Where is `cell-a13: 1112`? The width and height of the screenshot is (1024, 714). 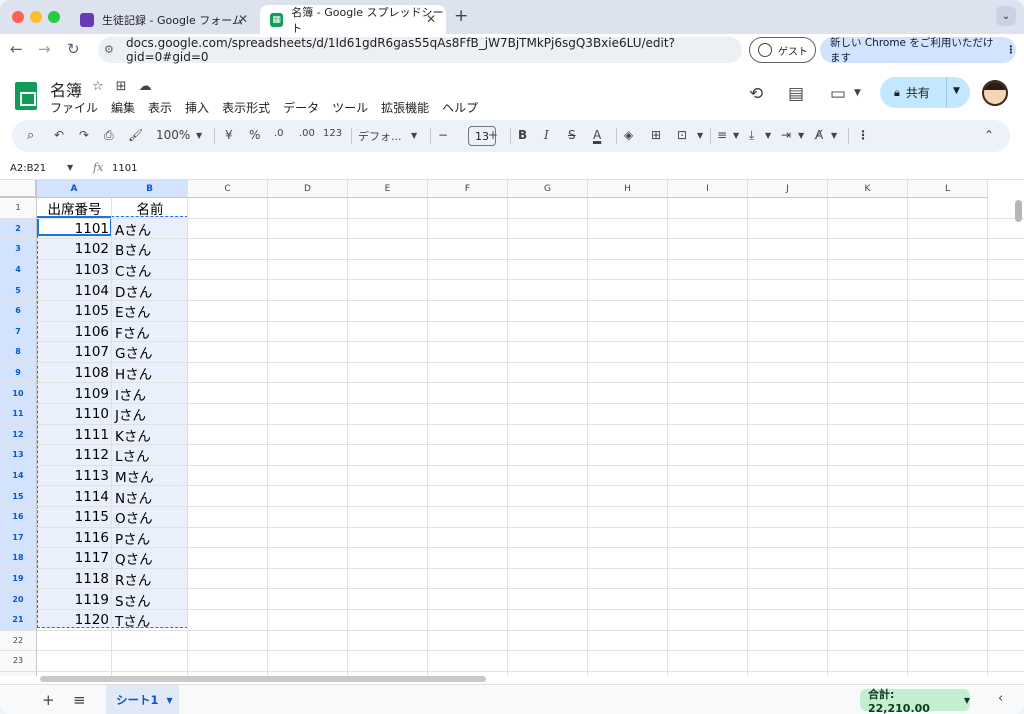 cell-a13: 1112 is located at coordinates (74, 455).